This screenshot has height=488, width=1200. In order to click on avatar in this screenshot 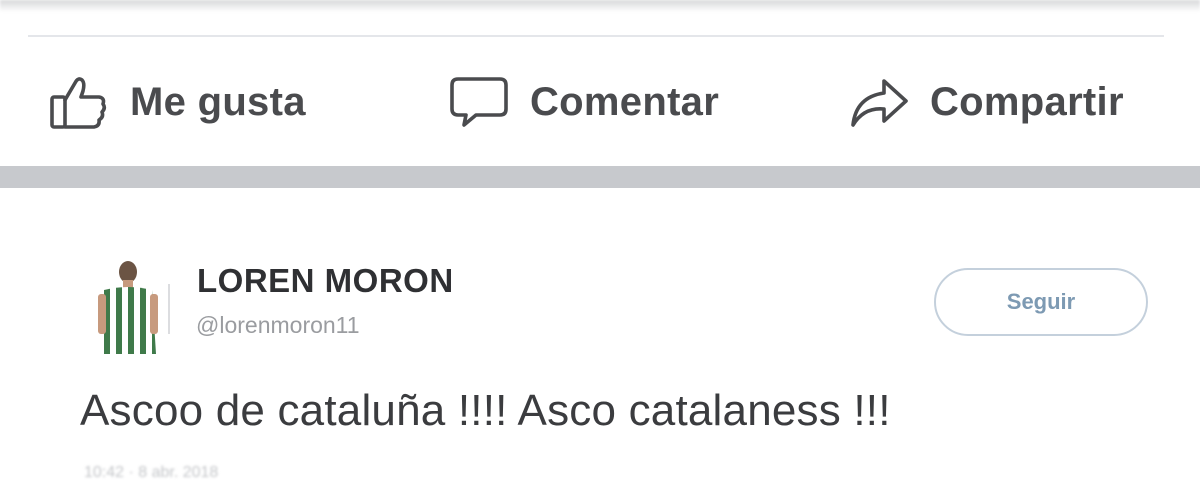, I will do `click(128, 306)`.